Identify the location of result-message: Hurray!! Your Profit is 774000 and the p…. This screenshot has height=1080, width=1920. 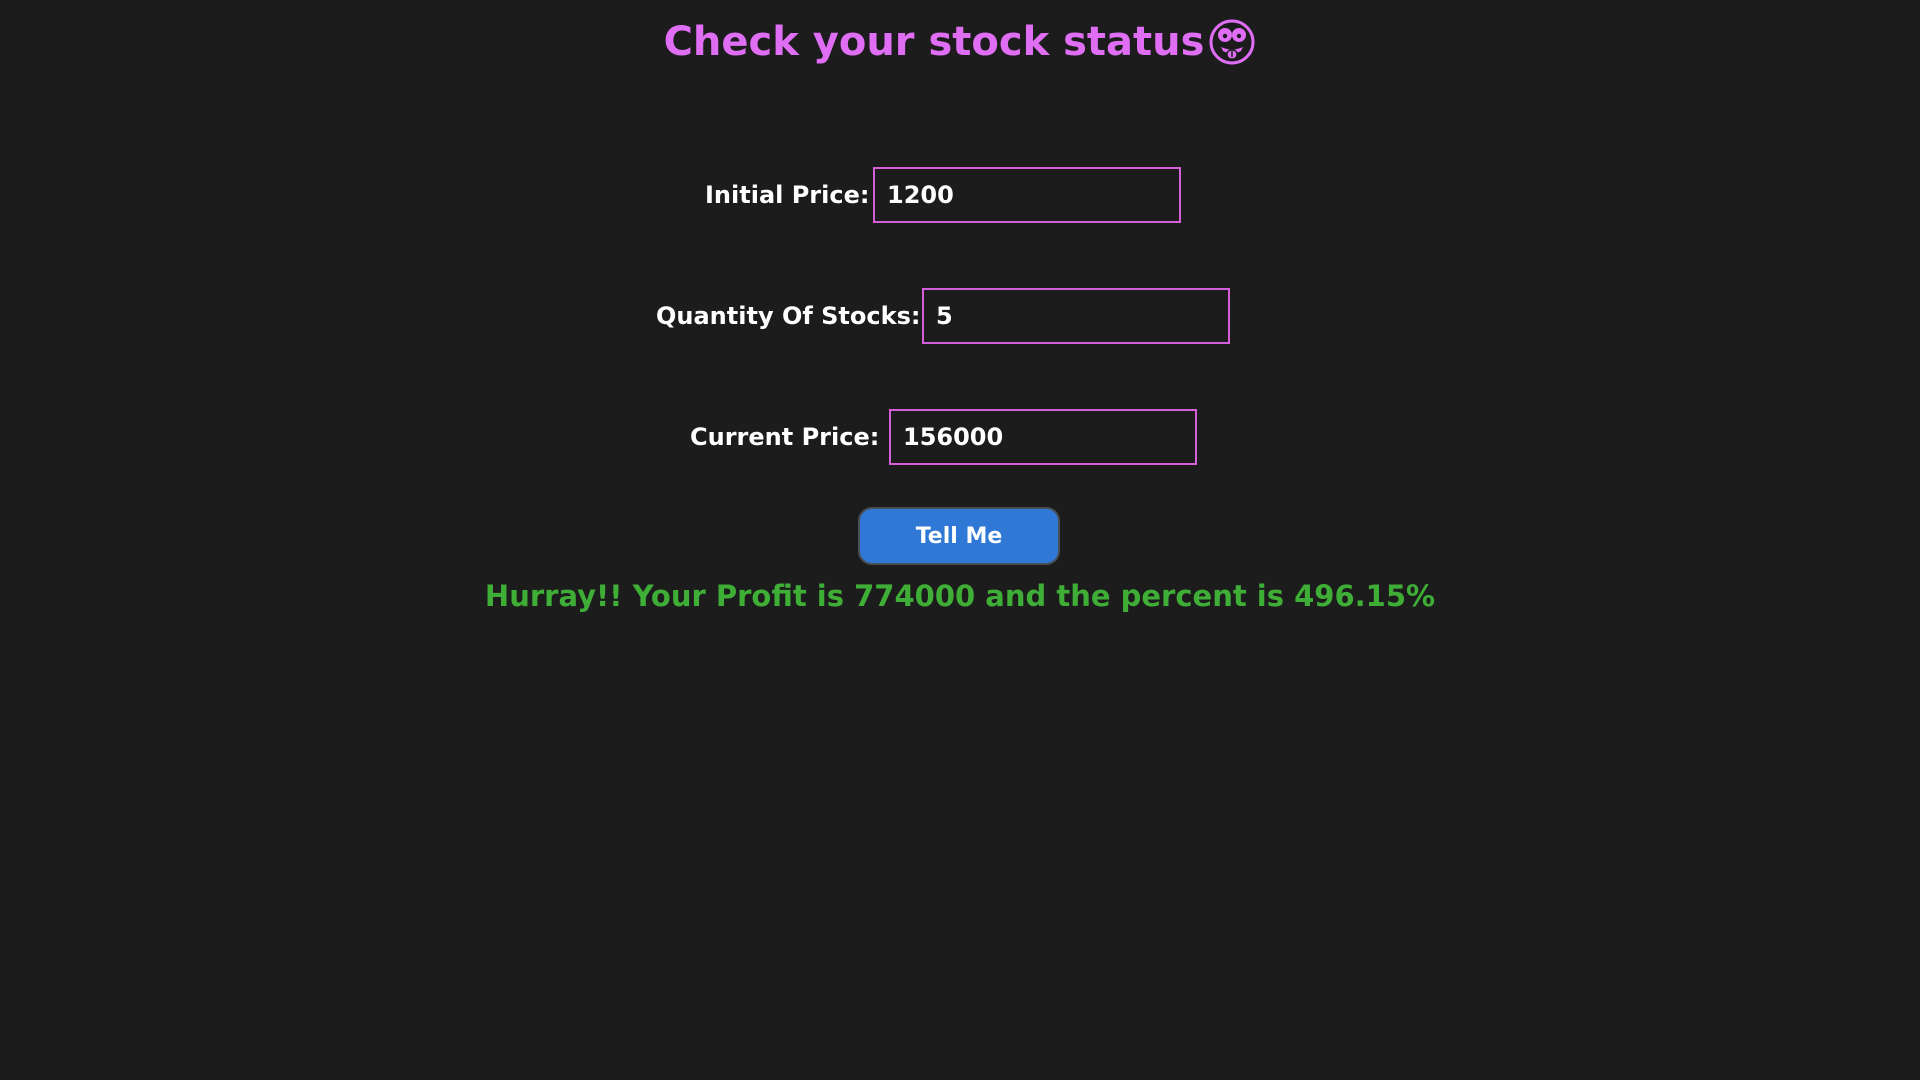
(960, 596).